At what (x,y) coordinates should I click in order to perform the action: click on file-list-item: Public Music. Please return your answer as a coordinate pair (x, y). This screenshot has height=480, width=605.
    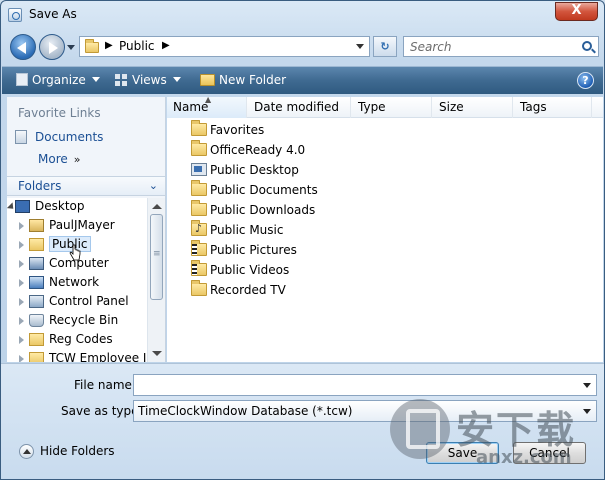
    Looking at the image, I should click on (237, 231).